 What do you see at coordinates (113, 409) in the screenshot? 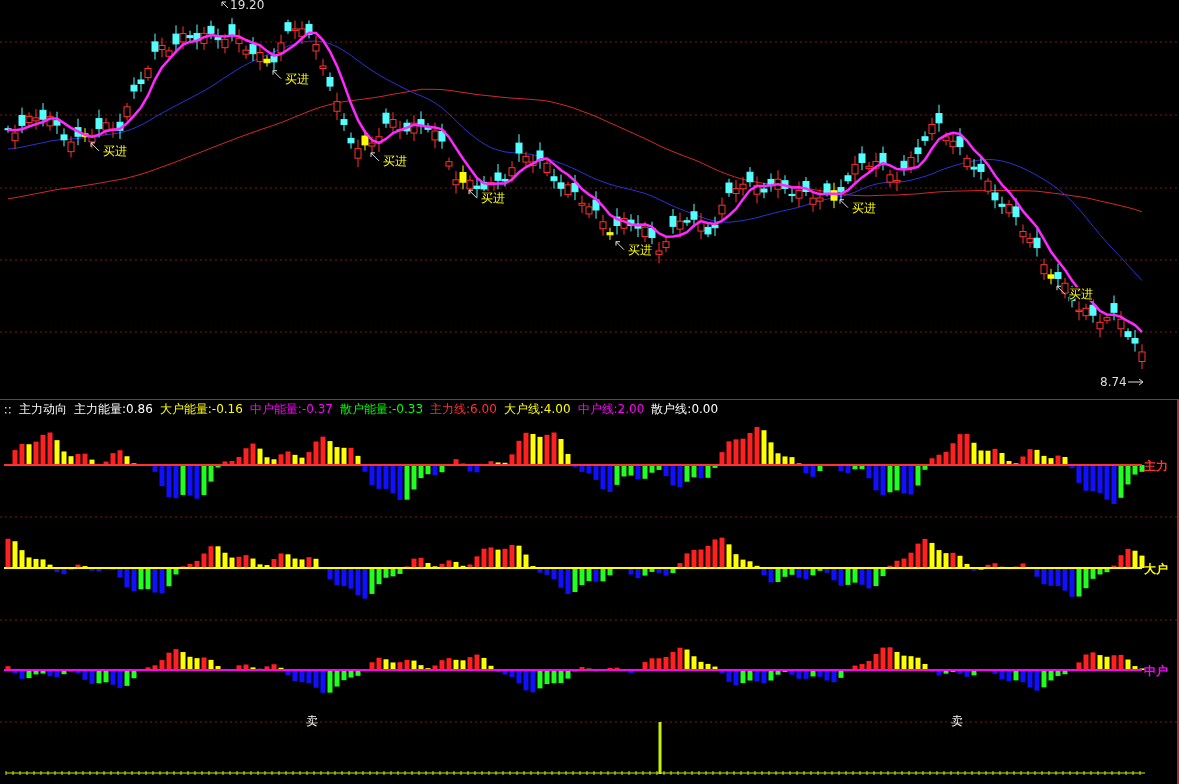
I see `legend-value: 主力能量:0.86` at bounding box center [113, 409].